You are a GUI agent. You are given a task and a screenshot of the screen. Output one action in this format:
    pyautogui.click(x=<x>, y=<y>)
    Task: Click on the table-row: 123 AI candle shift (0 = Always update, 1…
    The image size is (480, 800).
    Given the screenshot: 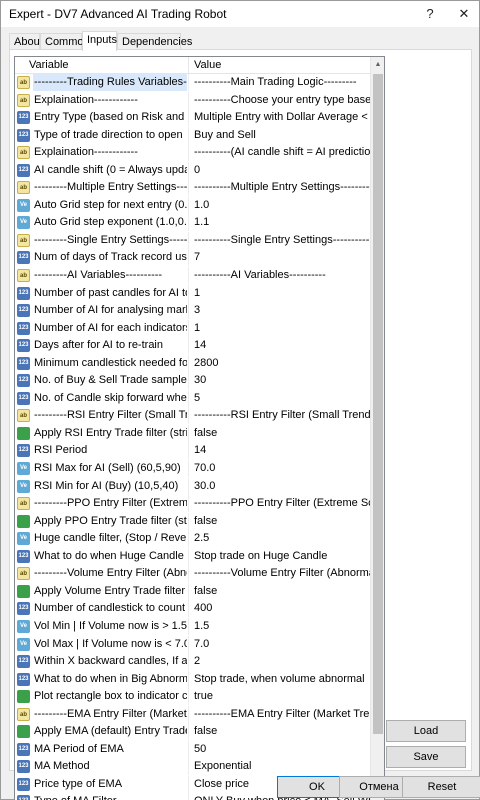 What is the action you would take?
    pyautogui.click(x=192, y=170)
    